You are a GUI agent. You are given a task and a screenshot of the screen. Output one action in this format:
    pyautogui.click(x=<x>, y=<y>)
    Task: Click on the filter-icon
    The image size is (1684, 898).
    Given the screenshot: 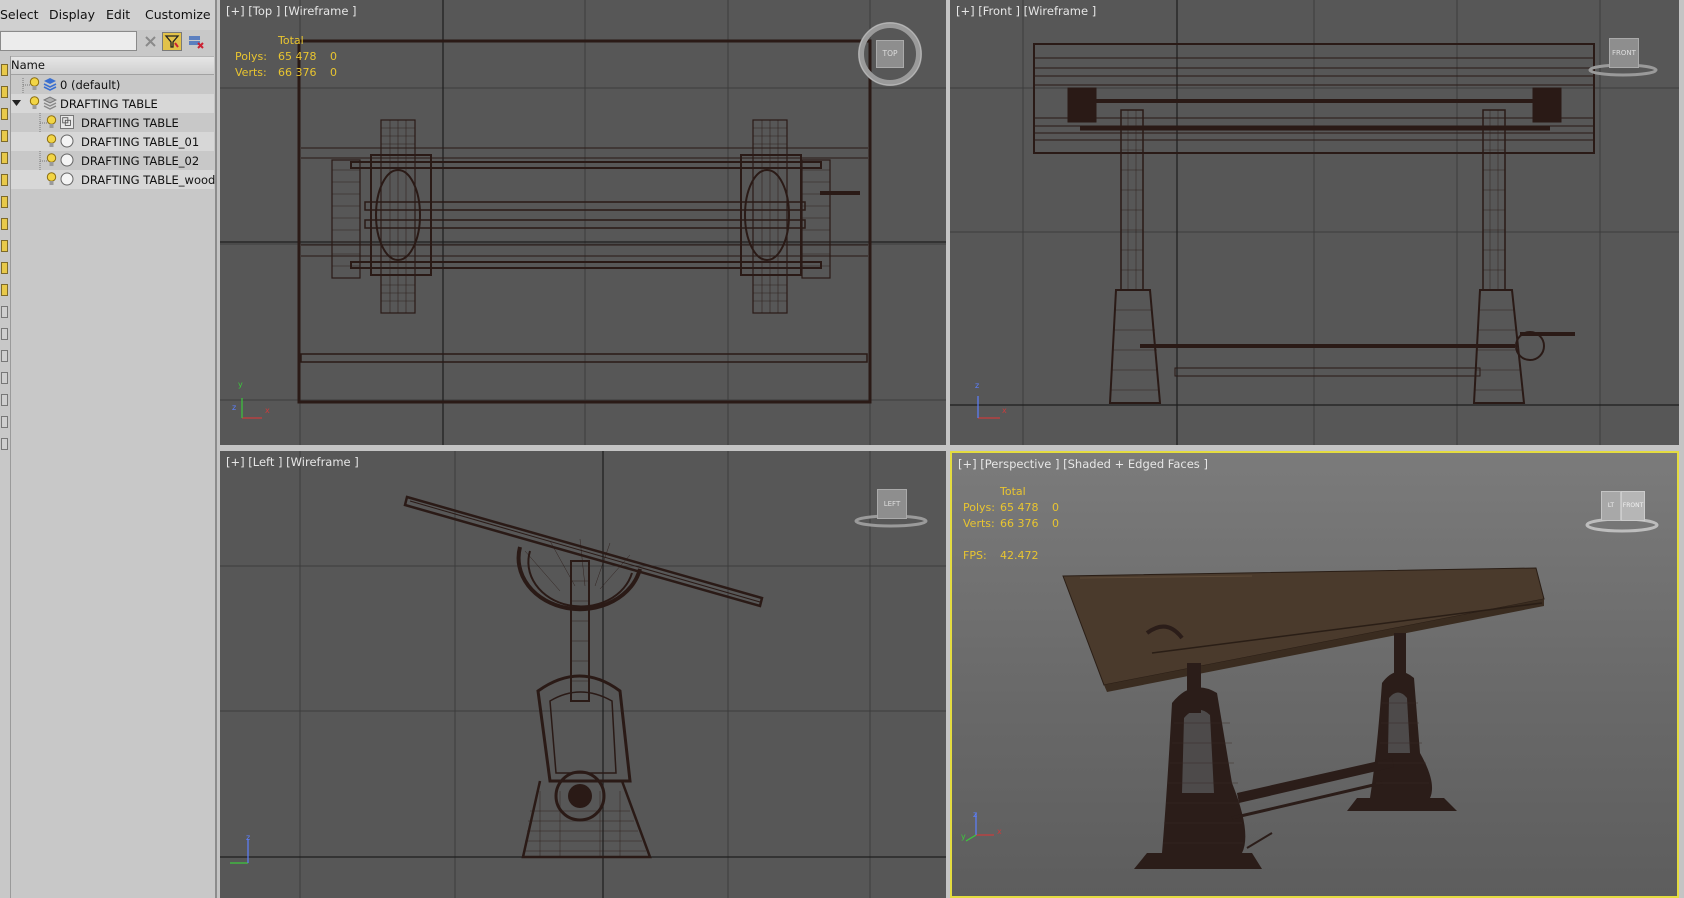 What is the action you would take?
    pyautogui.click(x=172, y=41)
    